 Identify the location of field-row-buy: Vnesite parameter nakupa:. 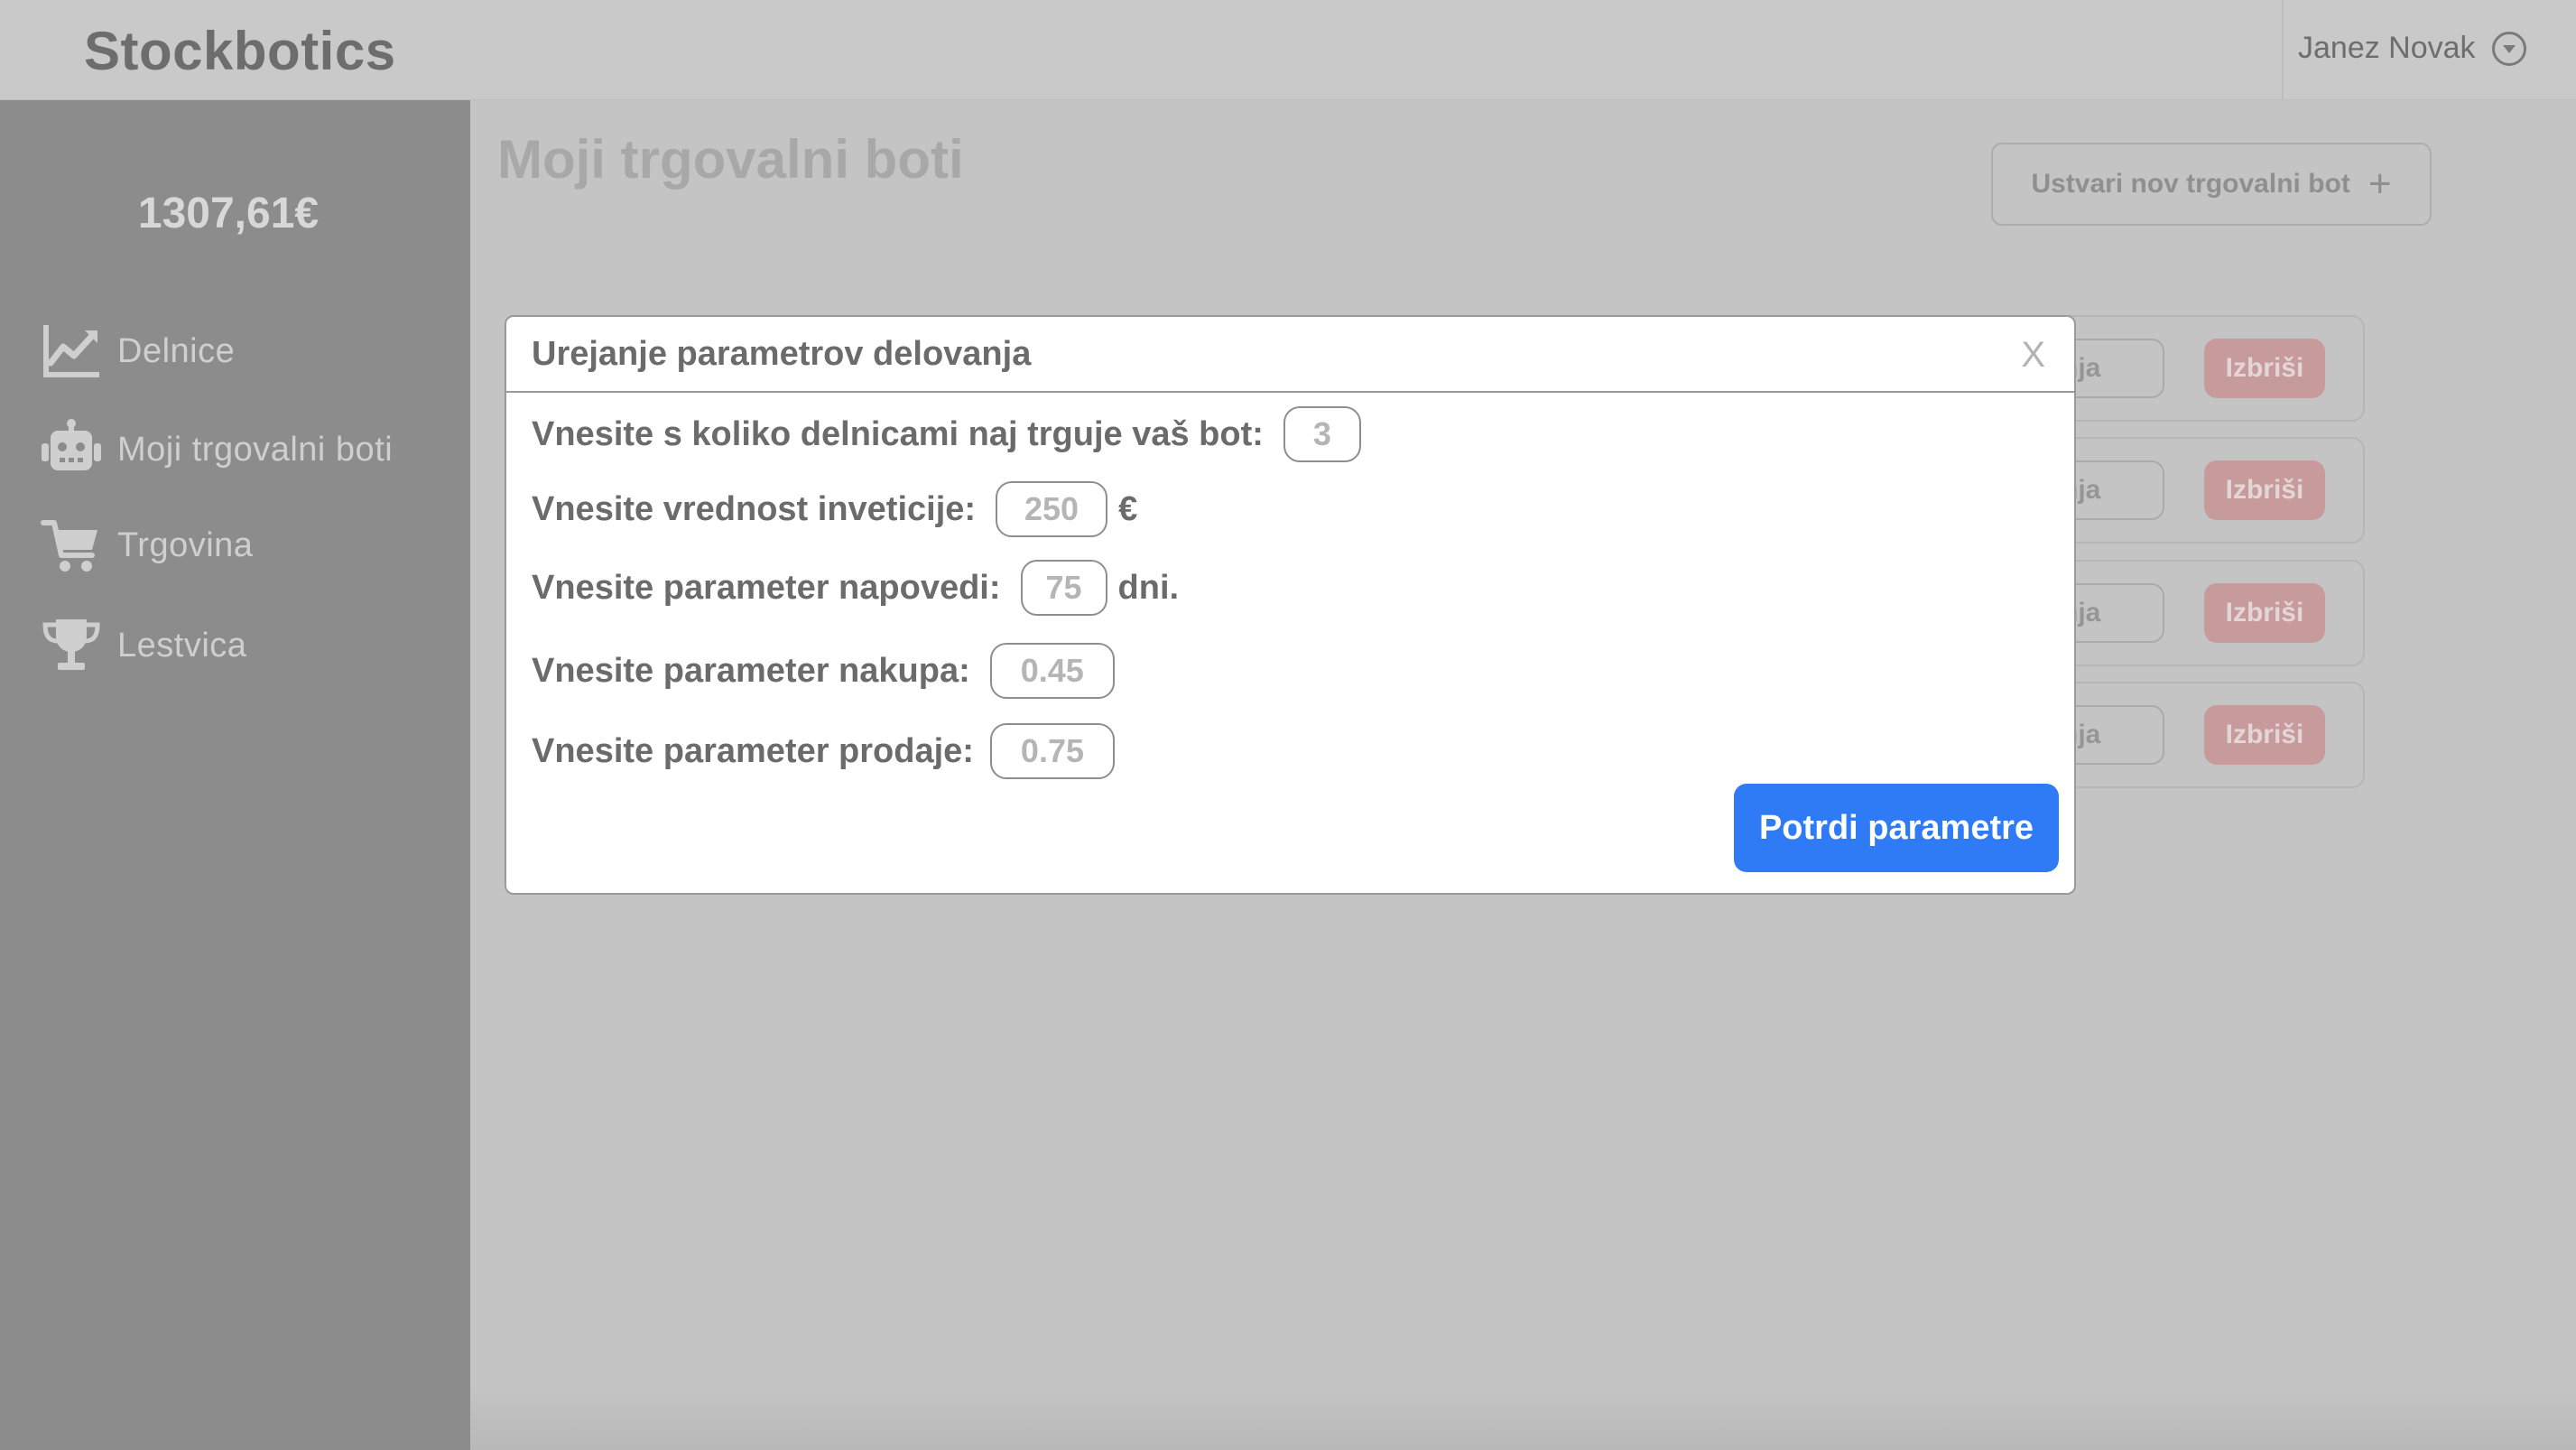
(823, 671).